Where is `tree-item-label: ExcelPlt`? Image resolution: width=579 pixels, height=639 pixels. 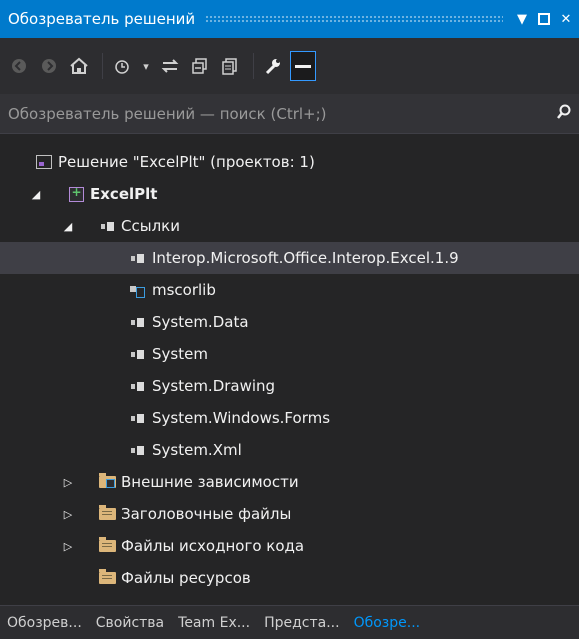 tree-item-label: ExcelPlt is located at coordinates (124, 194).